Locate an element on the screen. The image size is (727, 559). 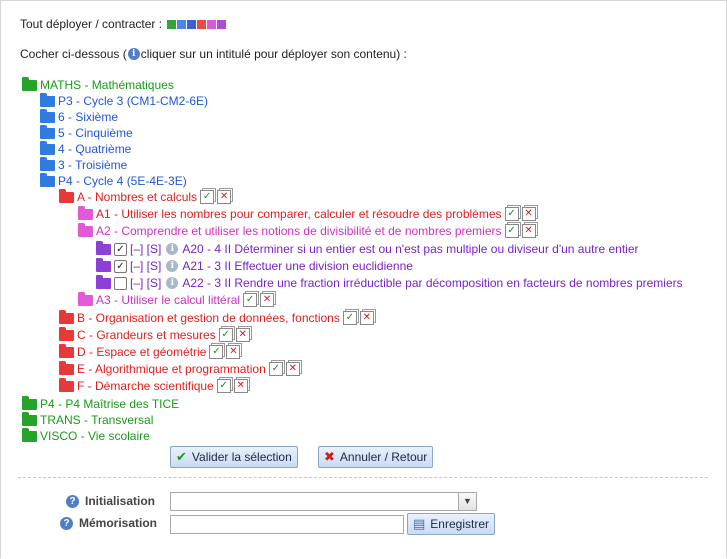
tree-label: P4 - P4 Maîtrise des TICE is located at coordinates (109, 404).